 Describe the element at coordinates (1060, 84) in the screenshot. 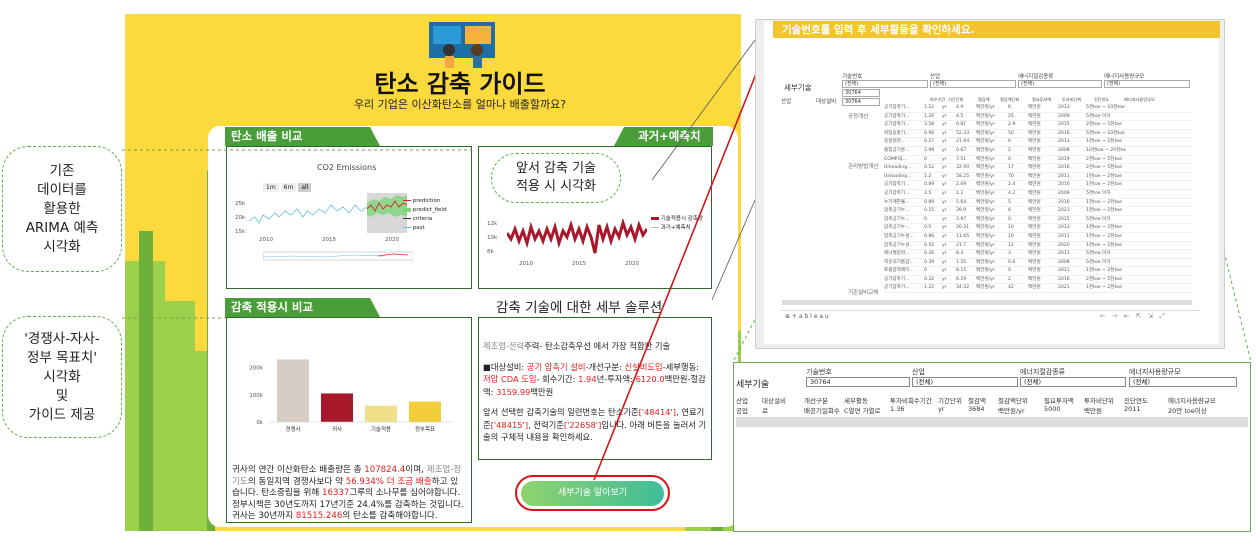

I see `filter-energy-type: (전체)` at that location.